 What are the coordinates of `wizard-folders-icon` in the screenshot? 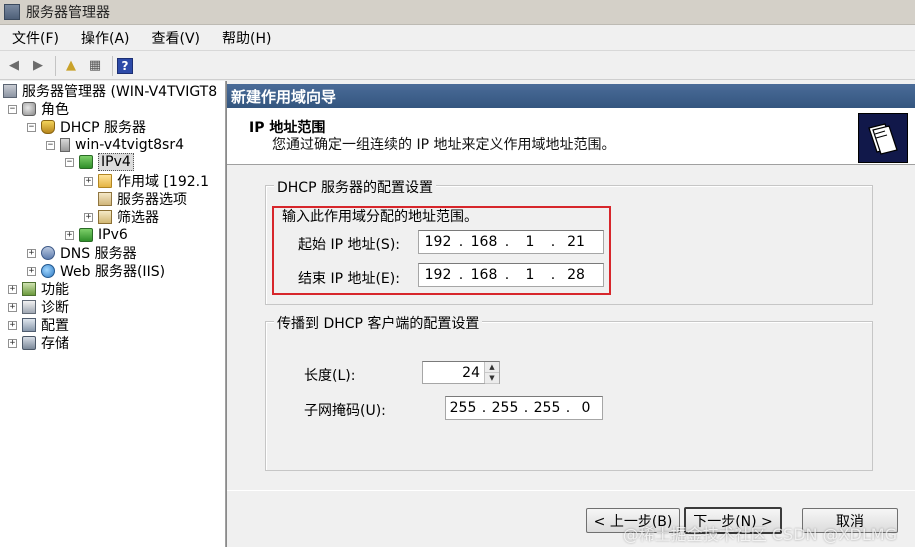 It's located at (883, 138).